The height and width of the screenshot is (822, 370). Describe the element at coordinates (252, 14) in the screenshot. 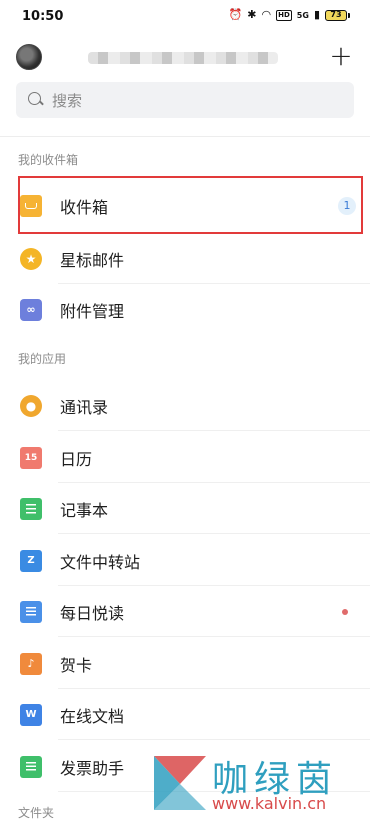

I see `bluetooth-icon: ✱` at that location.